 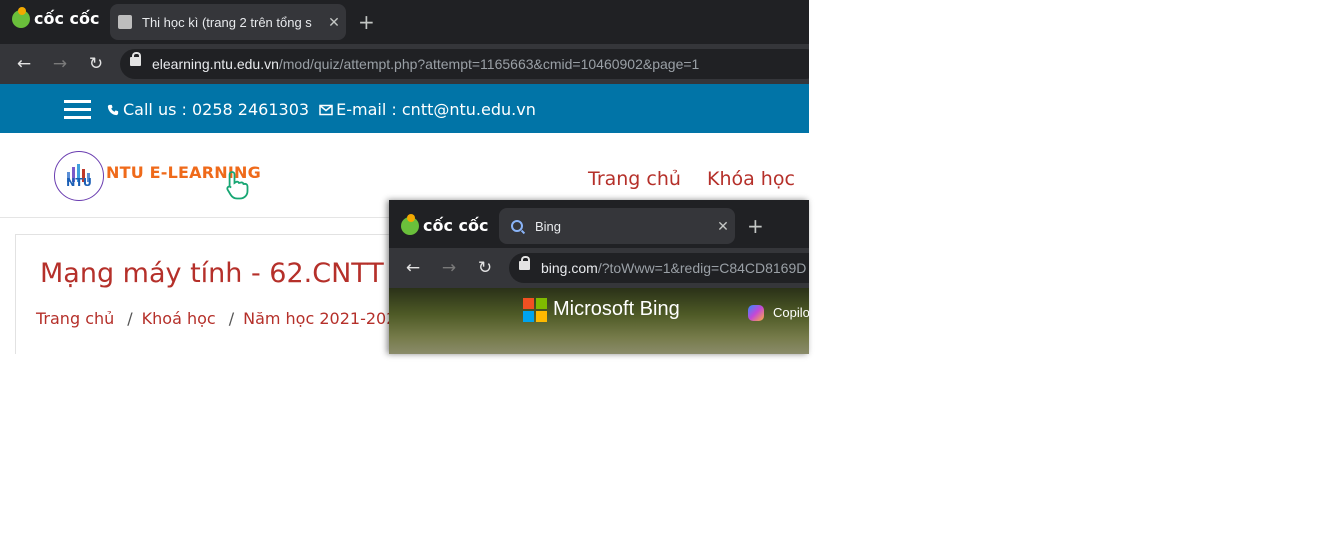 I want to click on bing-page: Microsoft Bing Copilo, so click(x=599, y=321).